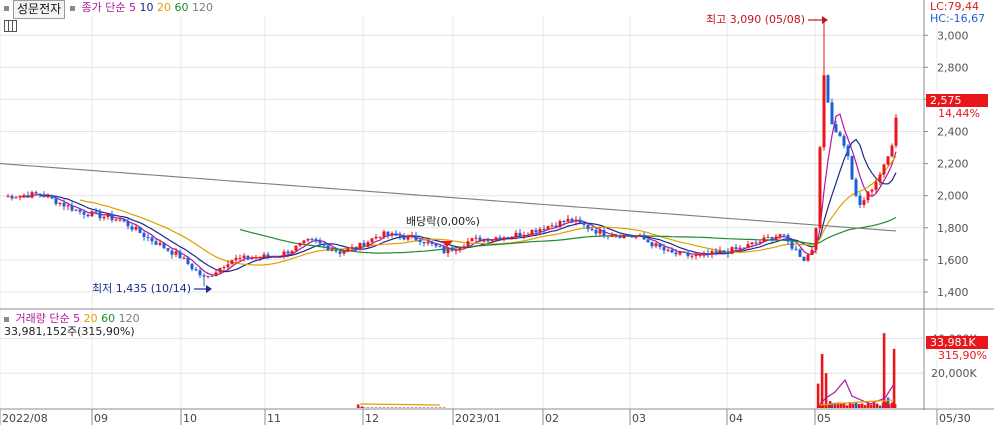 The width and height of the screenshot is (994, 428). I want to click on vol-ma20-label: 20, so click(90, 318).